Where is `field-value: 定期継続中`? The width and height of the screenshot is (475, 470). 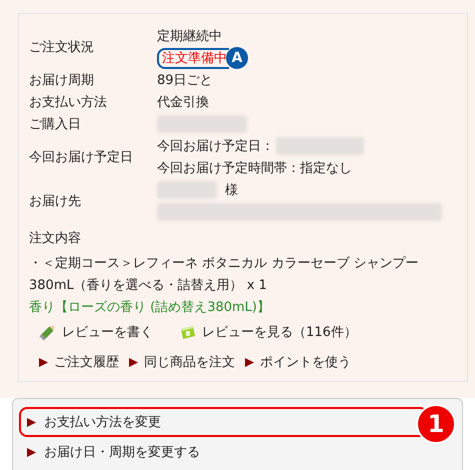 field-value: 定期継続中 is located at coordinates (189, 36).